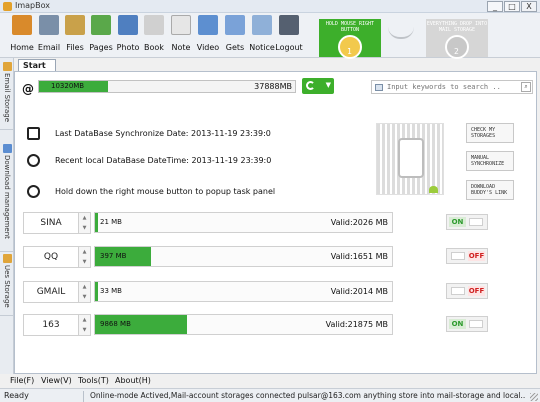  What do you see at coordinates (7, 6) in the screenshot?
I see `app-icon` at bounding box center [7, 6].